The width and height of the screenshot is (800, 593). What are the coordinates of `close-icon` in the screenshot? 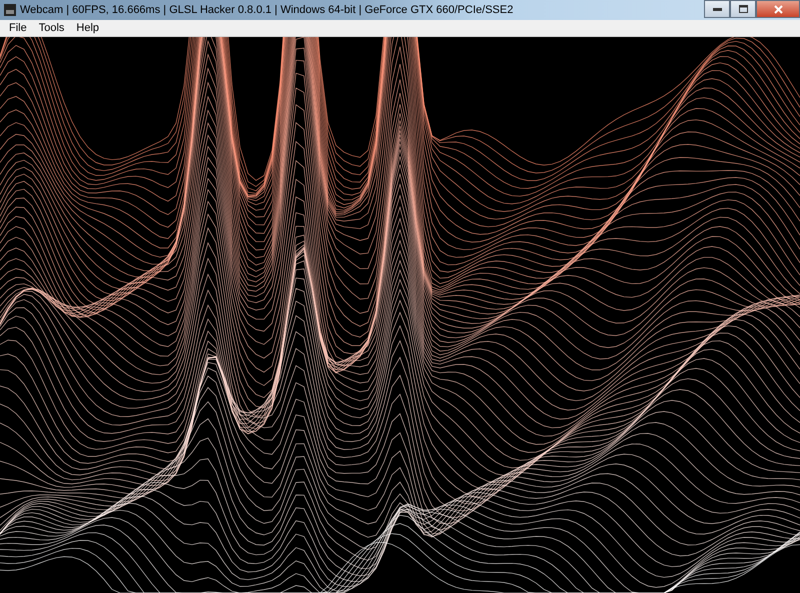 It's located at (778, 9).